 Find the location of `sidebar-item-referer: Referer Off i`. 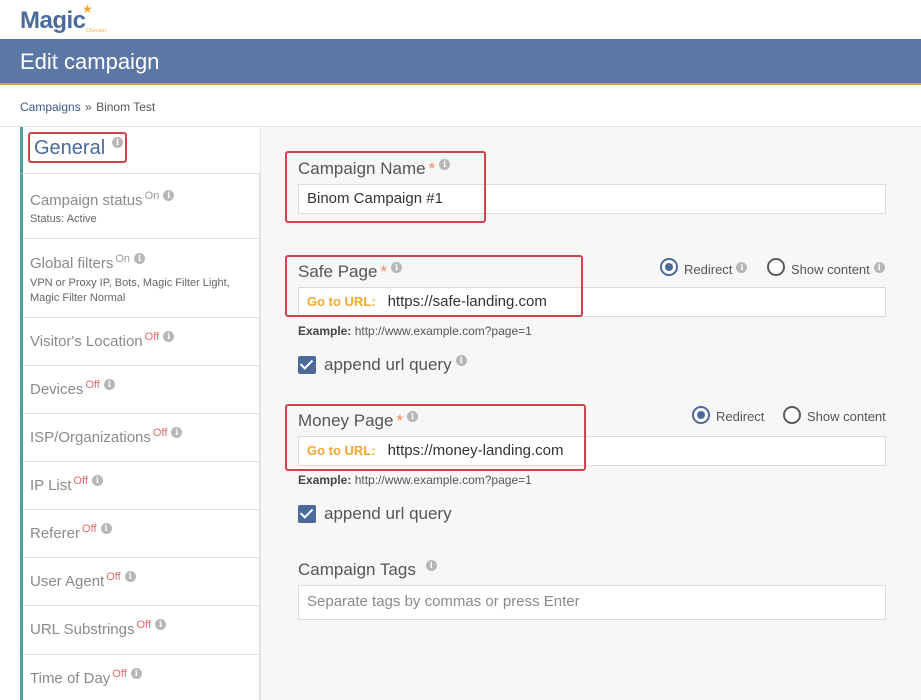

sidebar-item-referer: Referer Off i is located at coordinates (141, 534).